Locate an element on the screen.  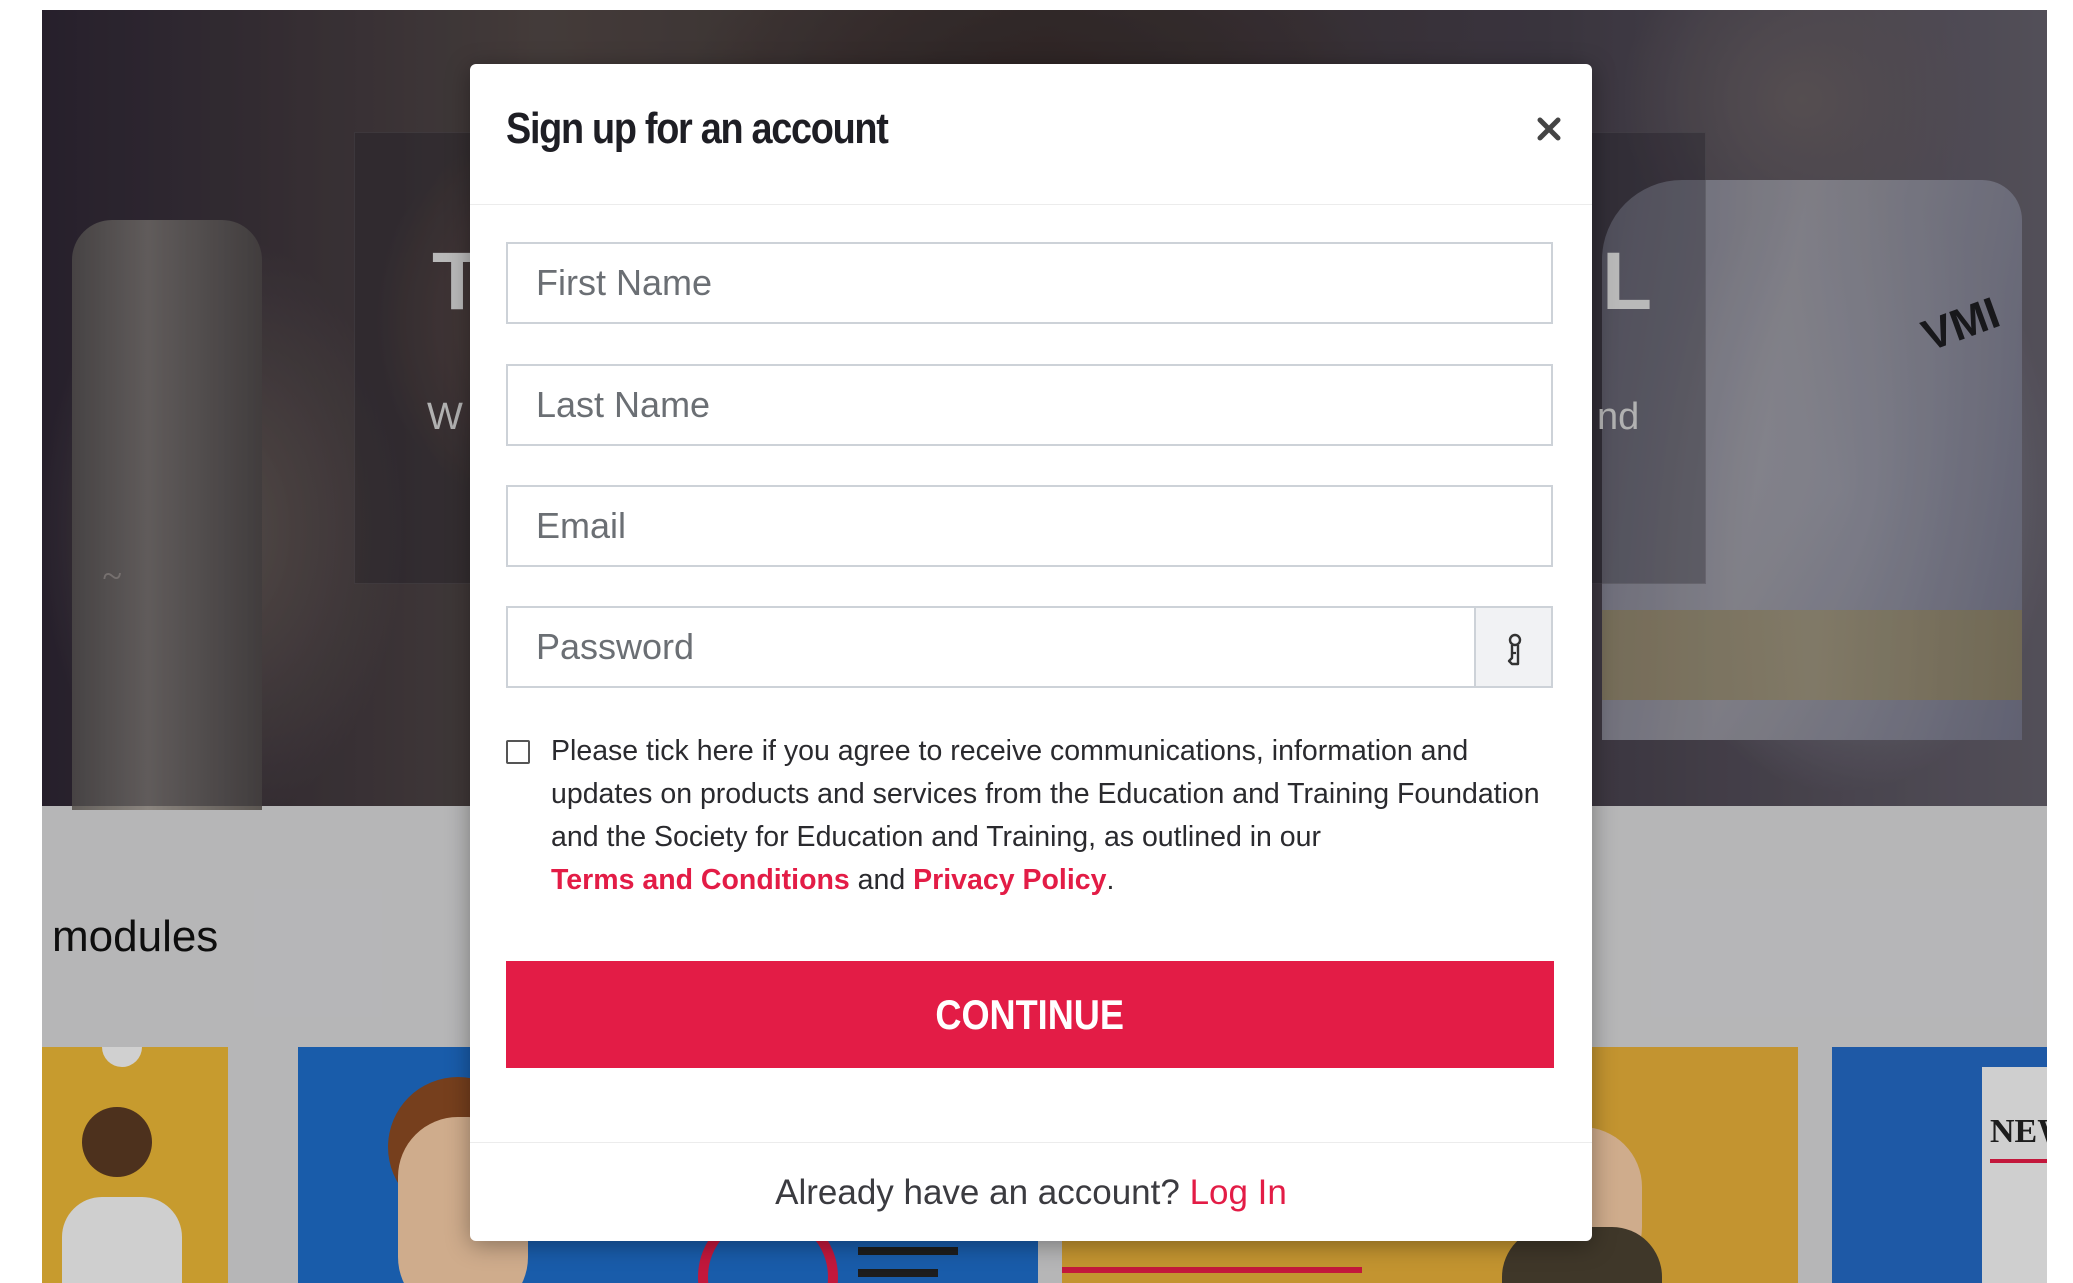
consent-and: and is located at coordinates (881, 880).